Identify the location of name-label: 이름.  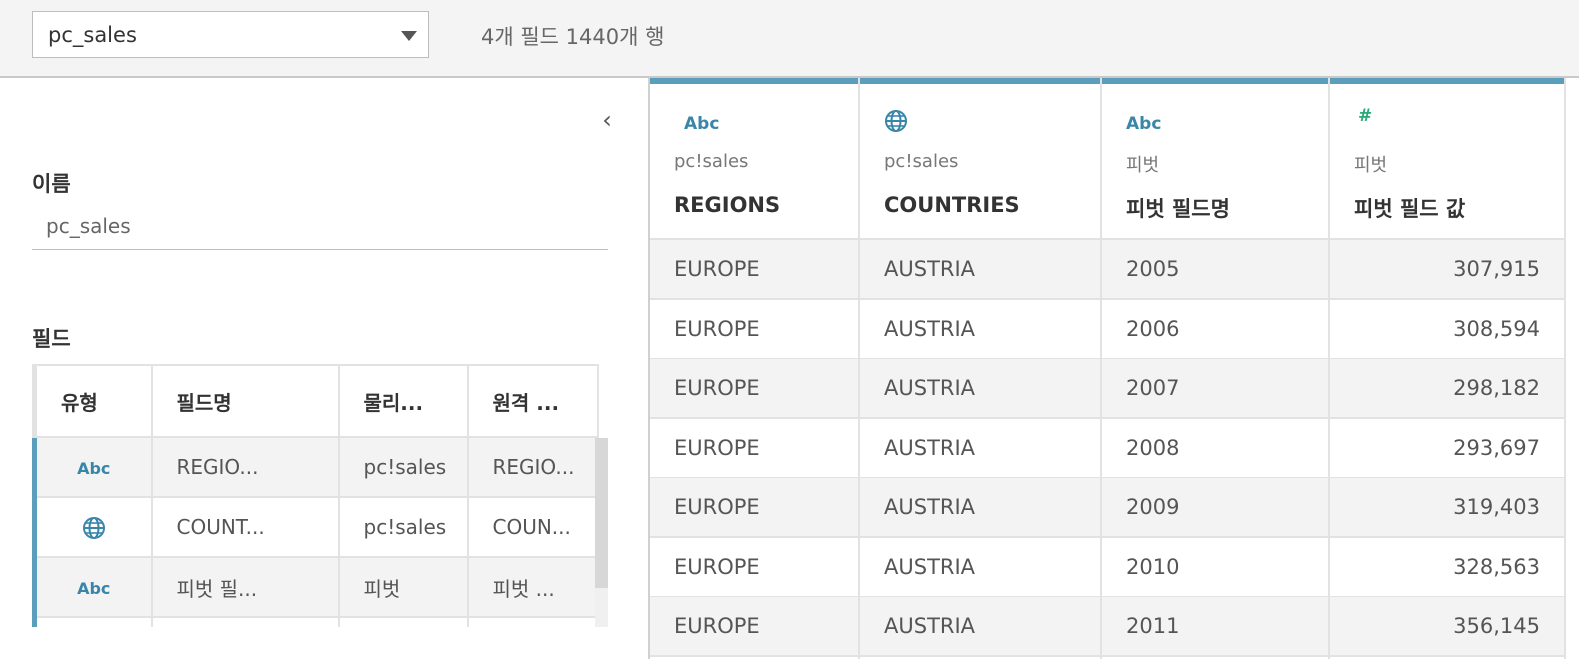
(51, 184).